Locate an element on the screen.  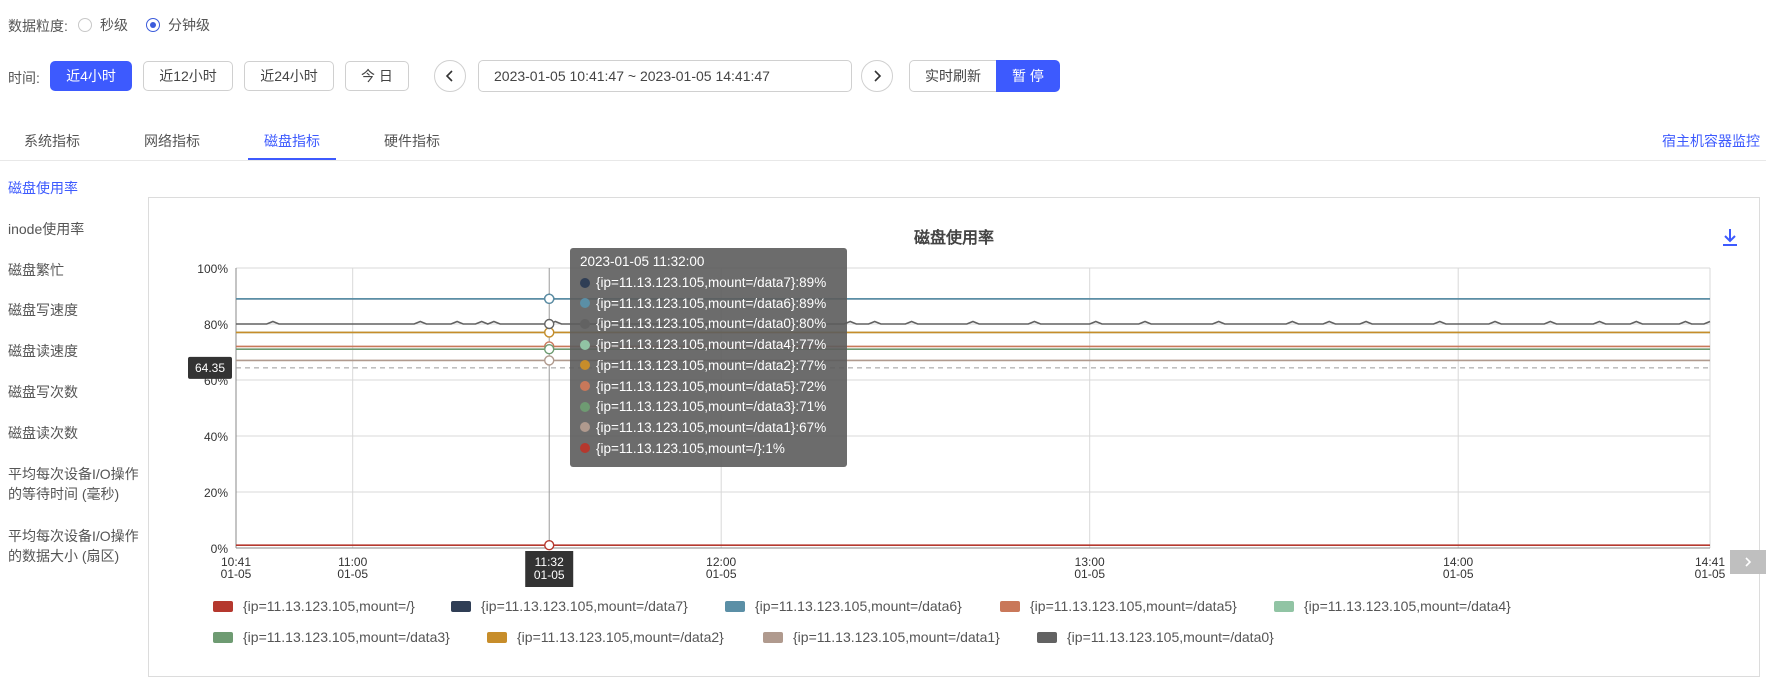
legend-item: {ip=11.13.123.105,mount=/} is located at coordinates (314, 606).